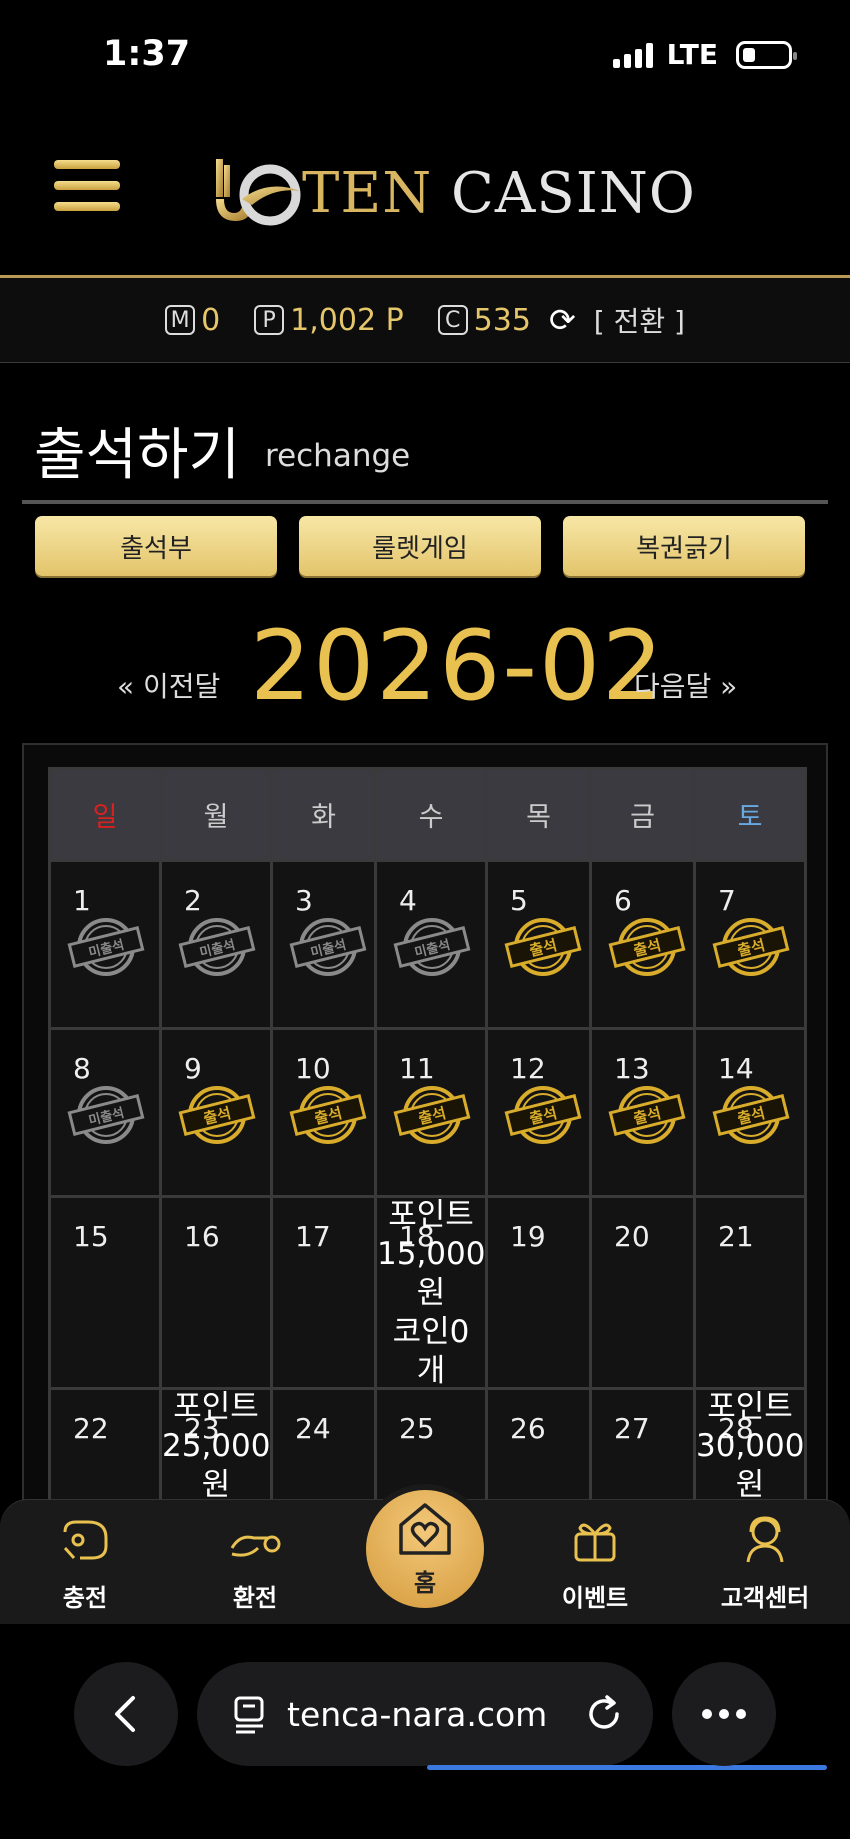  Describe the element at coordinates (627, 1767) in the screenshot. I see `load-progress-bar` at that location.